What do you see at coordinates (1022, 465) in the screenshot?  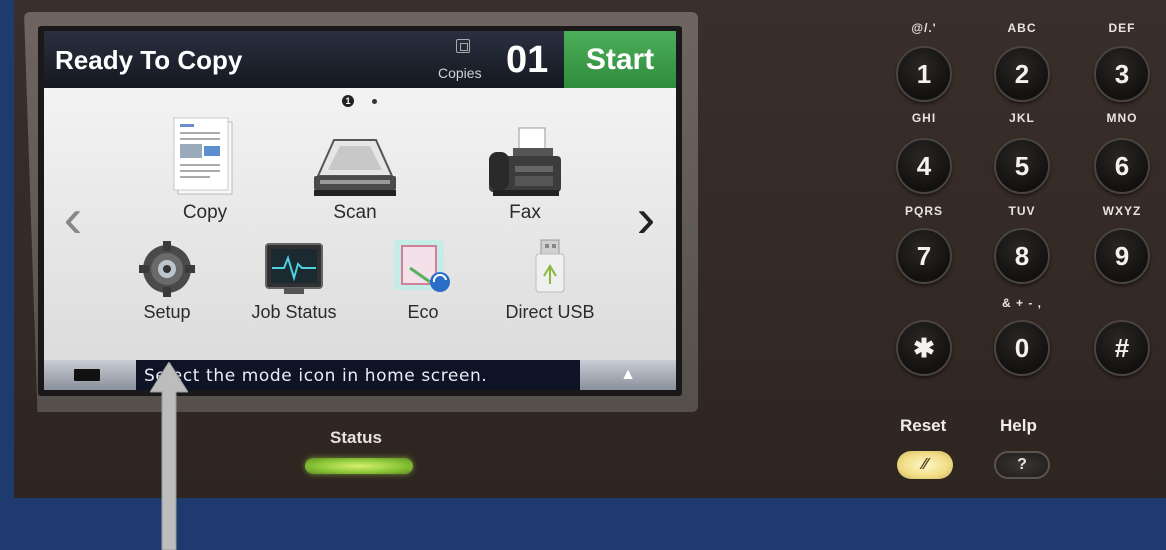 I see `help-button: ?` at bounding box center [1022, 465].